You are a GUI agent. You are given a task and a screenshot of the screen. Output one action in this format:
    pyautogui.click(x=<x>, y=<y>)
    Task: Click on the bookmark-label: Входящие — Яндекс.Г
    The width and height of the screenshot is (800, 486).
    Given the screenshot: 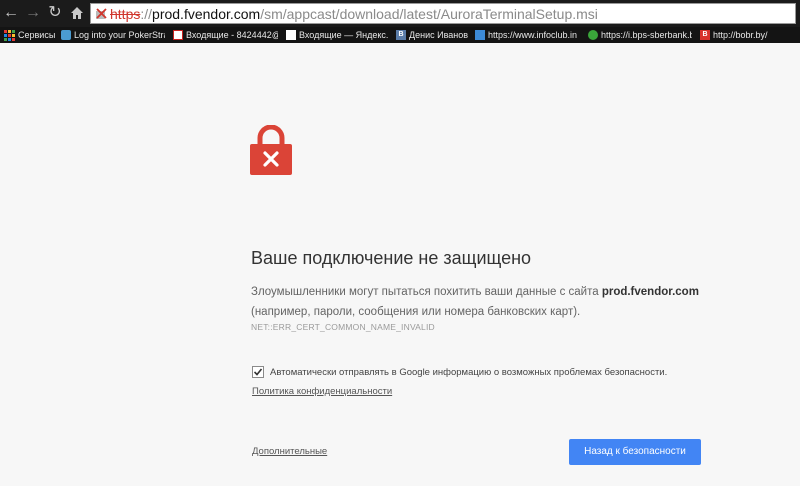 What is the action you would take?
    pyautogui.click(x=344, y=35)
    